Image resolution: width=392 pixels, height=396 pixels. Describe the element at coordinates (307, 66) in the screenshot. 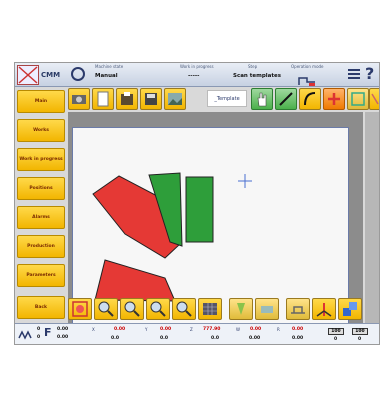

I see `operation-mode-label: Operation mode` at that location.